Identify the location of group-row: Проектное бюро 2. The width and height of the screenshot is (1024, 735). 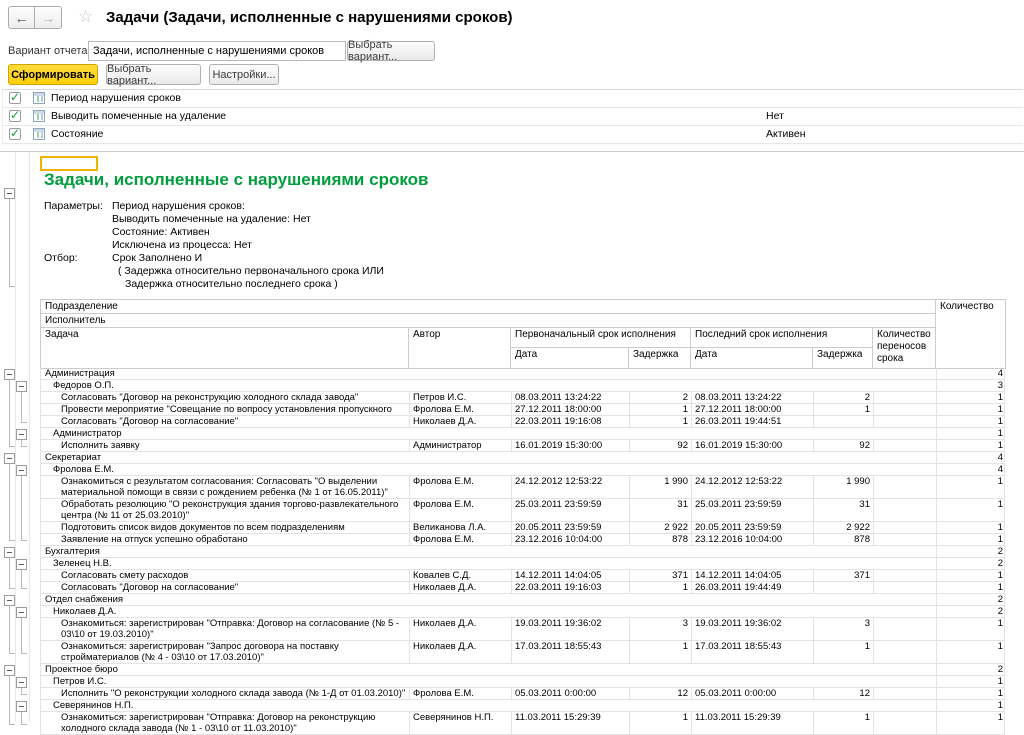
(522, 670).